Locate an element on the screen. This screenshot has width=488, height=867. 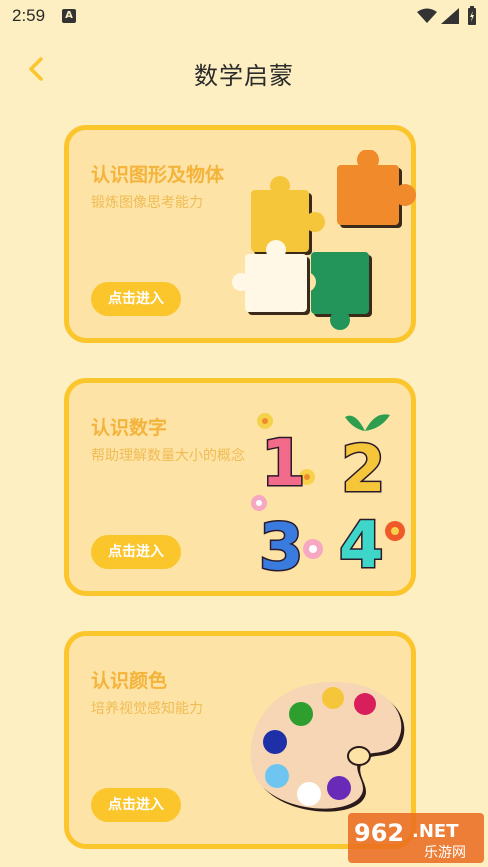
battery-charging-icon is located at coordinates (472, 15).